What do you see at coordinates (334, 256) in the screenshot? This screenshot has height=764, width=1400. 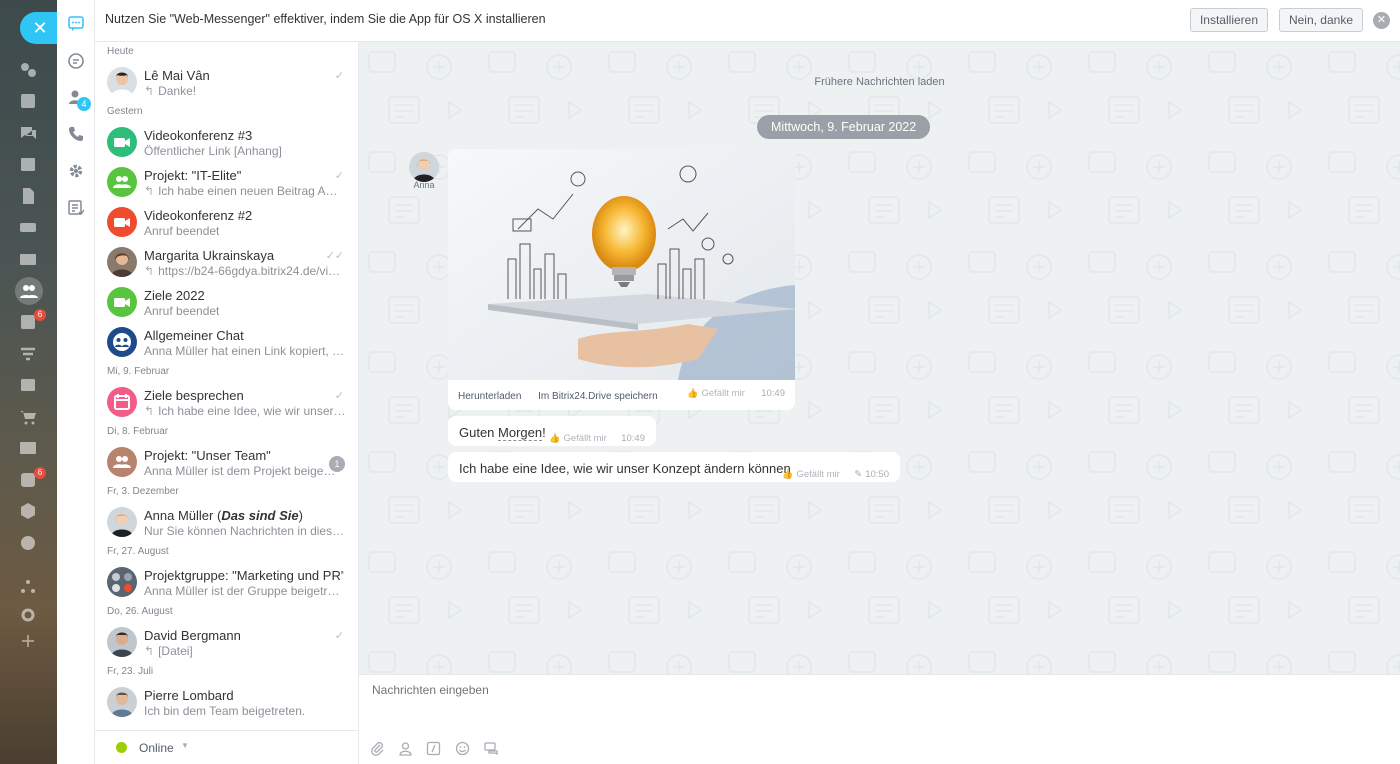 I see `read-check-icon: ✓✓` at bounding box center [334, 256].